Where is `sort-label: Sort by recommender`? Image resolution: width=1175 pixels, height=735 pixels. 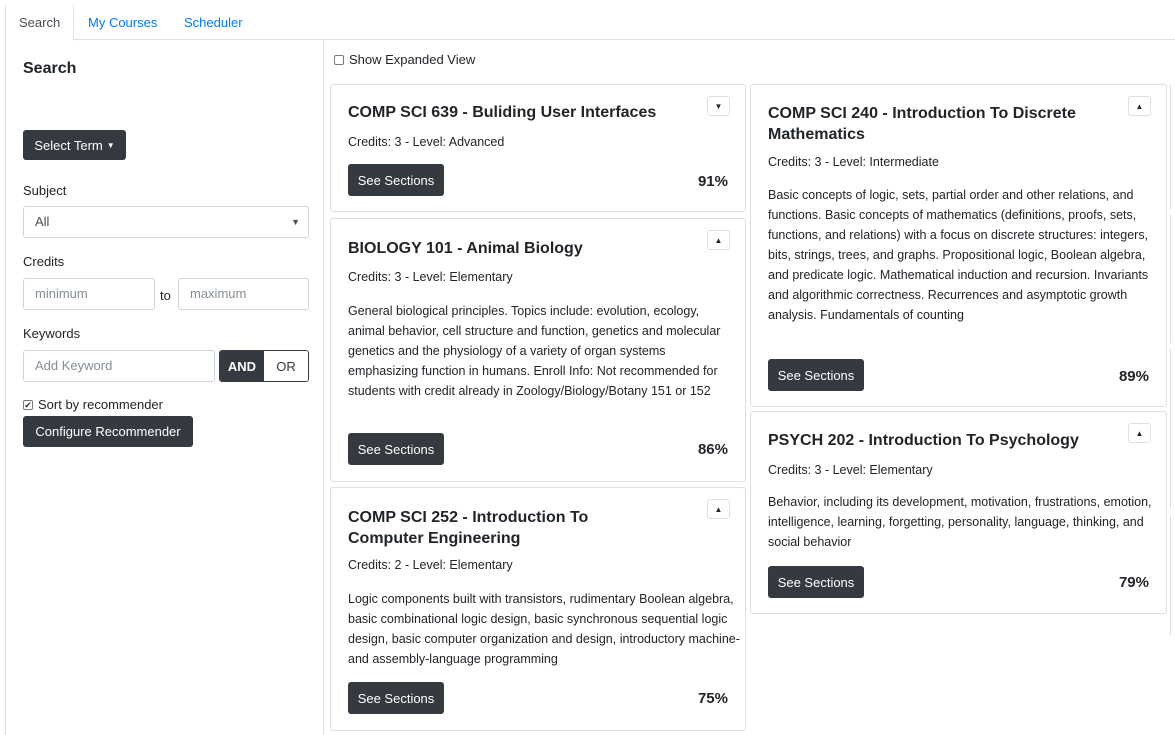
sort-label: Sort by recommender is located at coordinates (100, 404).